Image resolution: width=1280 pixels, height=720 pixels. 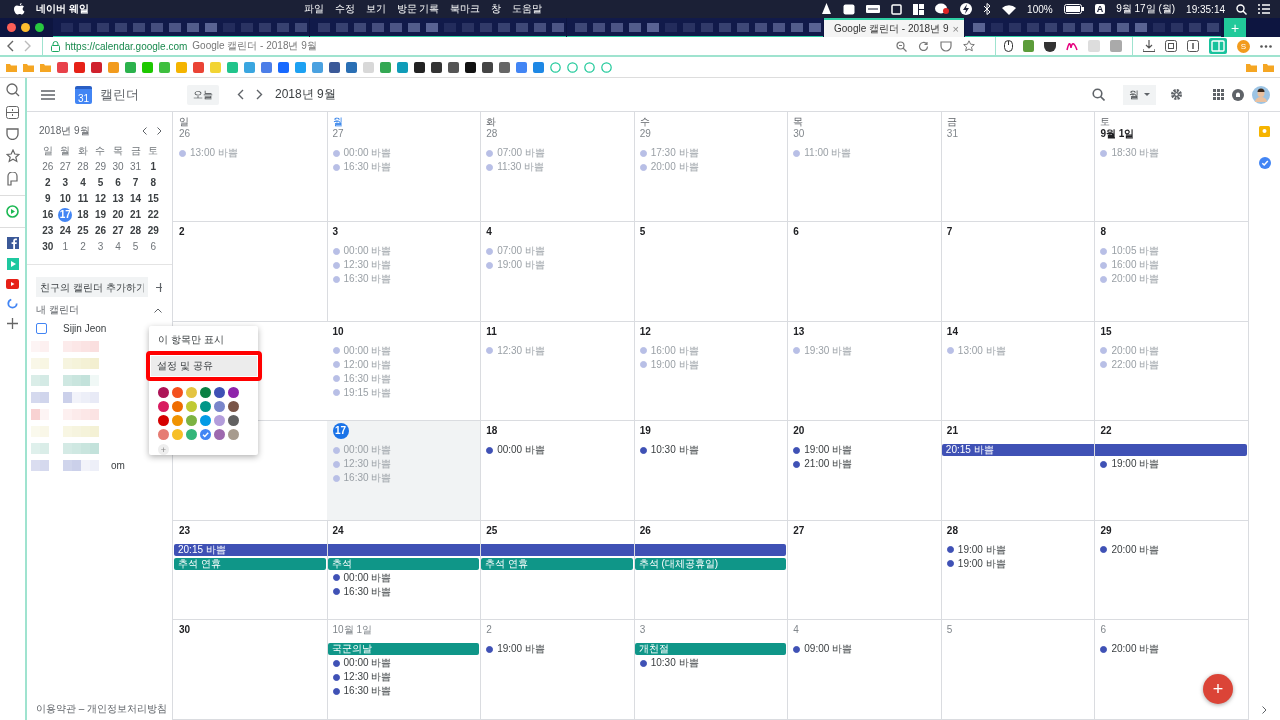 What do you see at coordinates (1072, 46) in the screenshot?
I see `extension-icon` at bounding box center [1072, 46].